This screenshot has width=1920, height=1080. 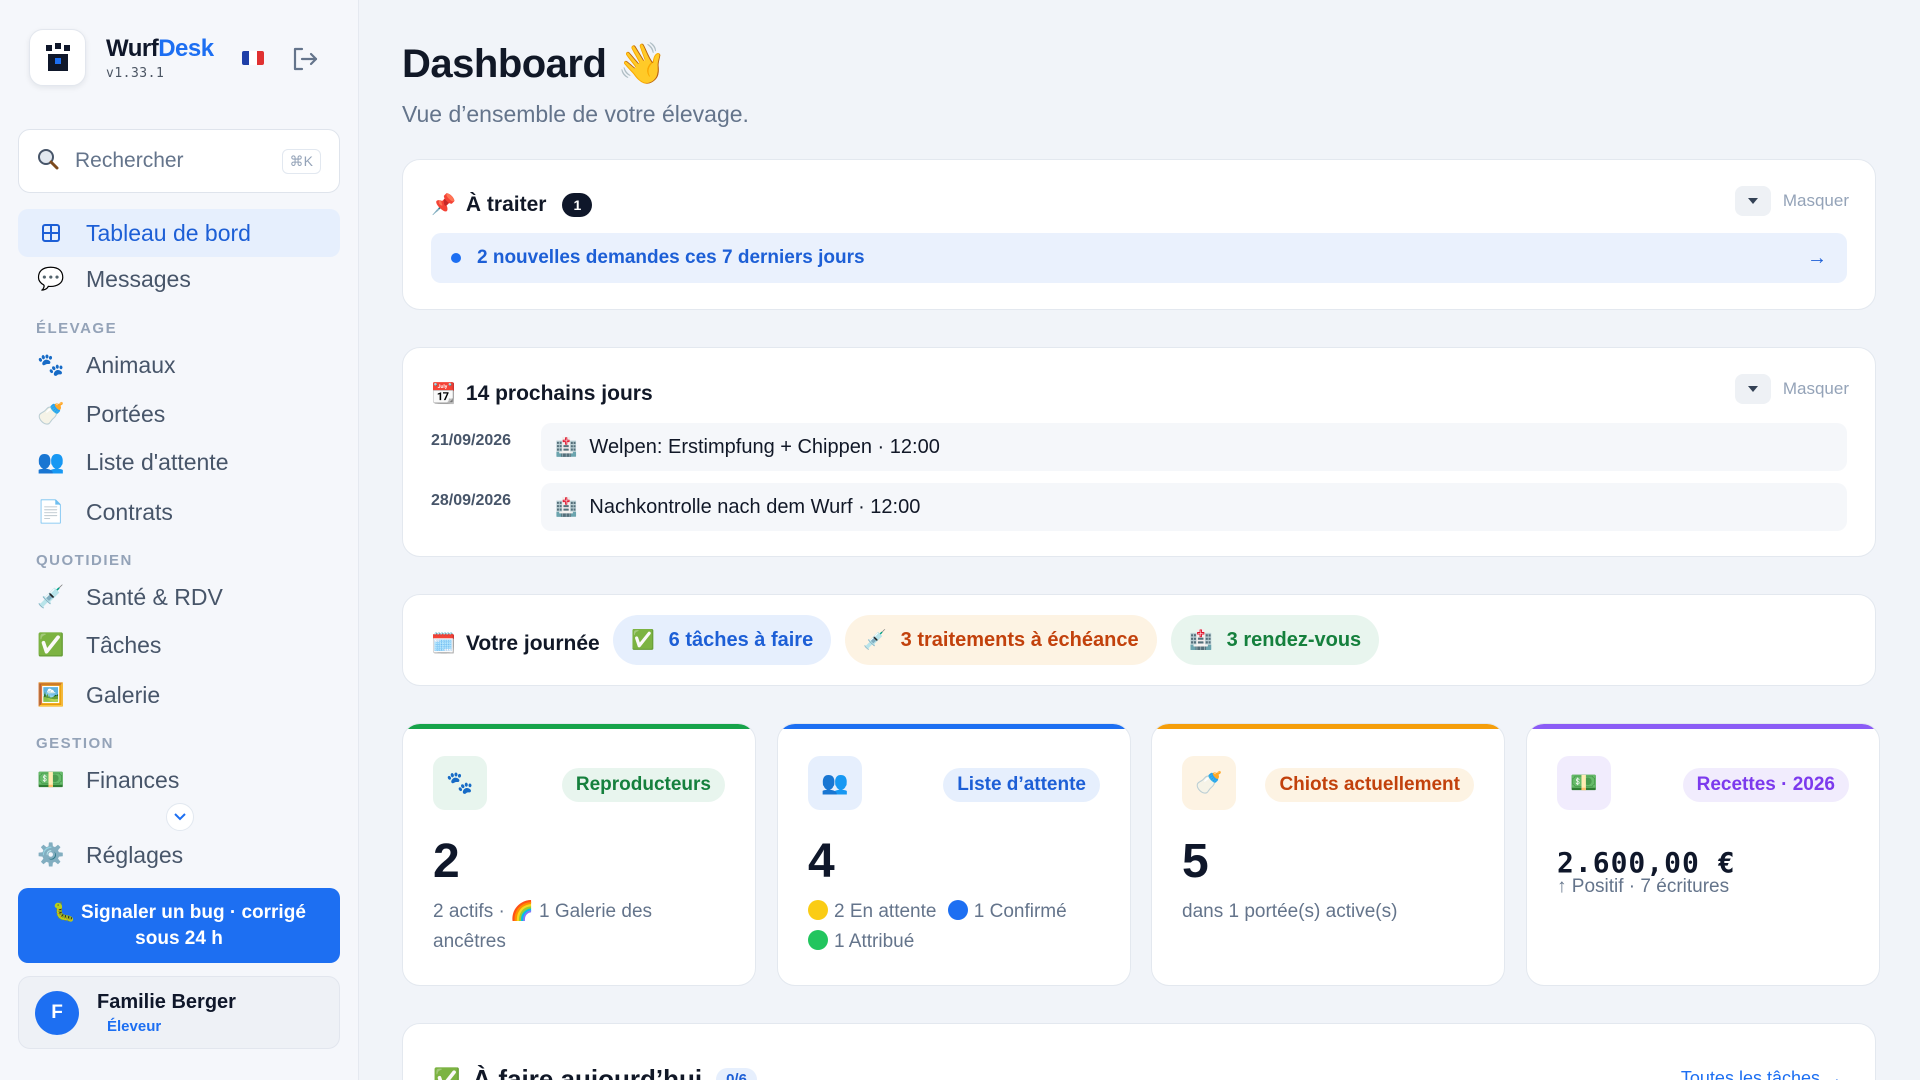 What do you see at coordinates (179, 365) in the screenshot?
I see `sidebar-item-animals: 🐾 Animaux` at bounding box center [179, 365].